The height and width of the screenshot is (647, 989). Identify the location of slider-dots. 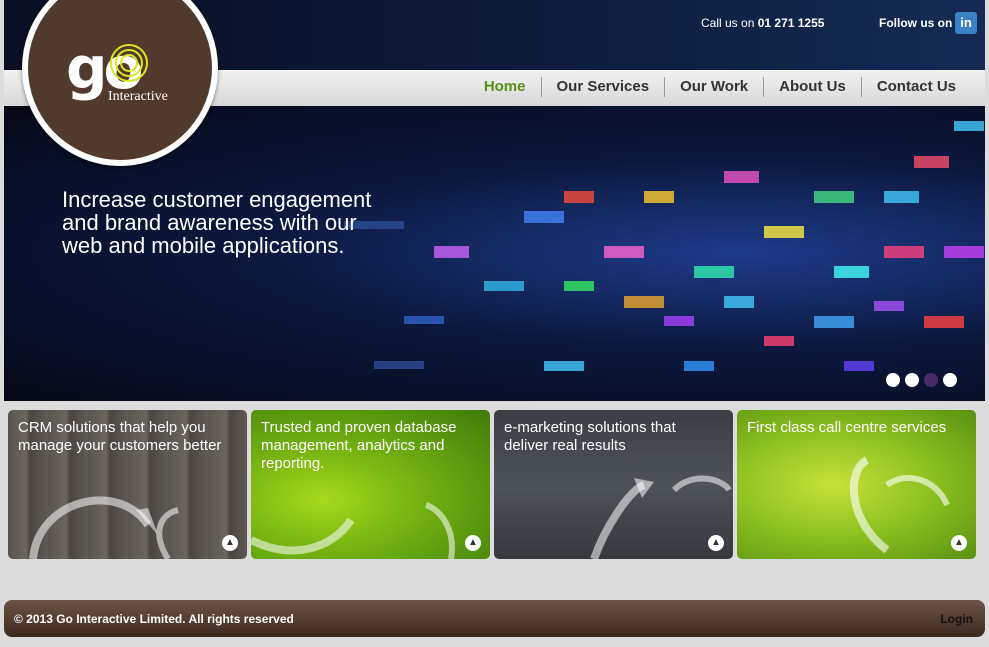
(921, 380).